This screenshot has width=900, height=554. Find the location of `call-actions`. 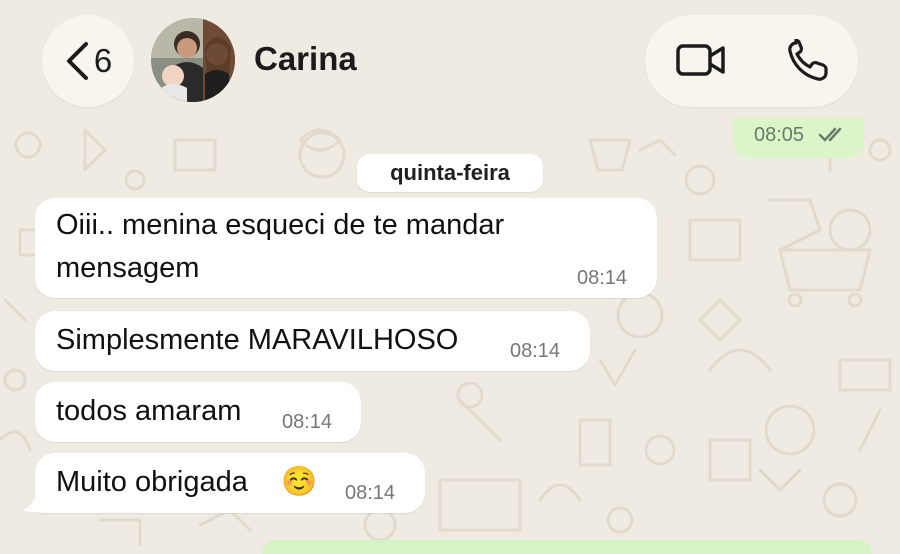

call-actions is located at coordinates (751, 61).